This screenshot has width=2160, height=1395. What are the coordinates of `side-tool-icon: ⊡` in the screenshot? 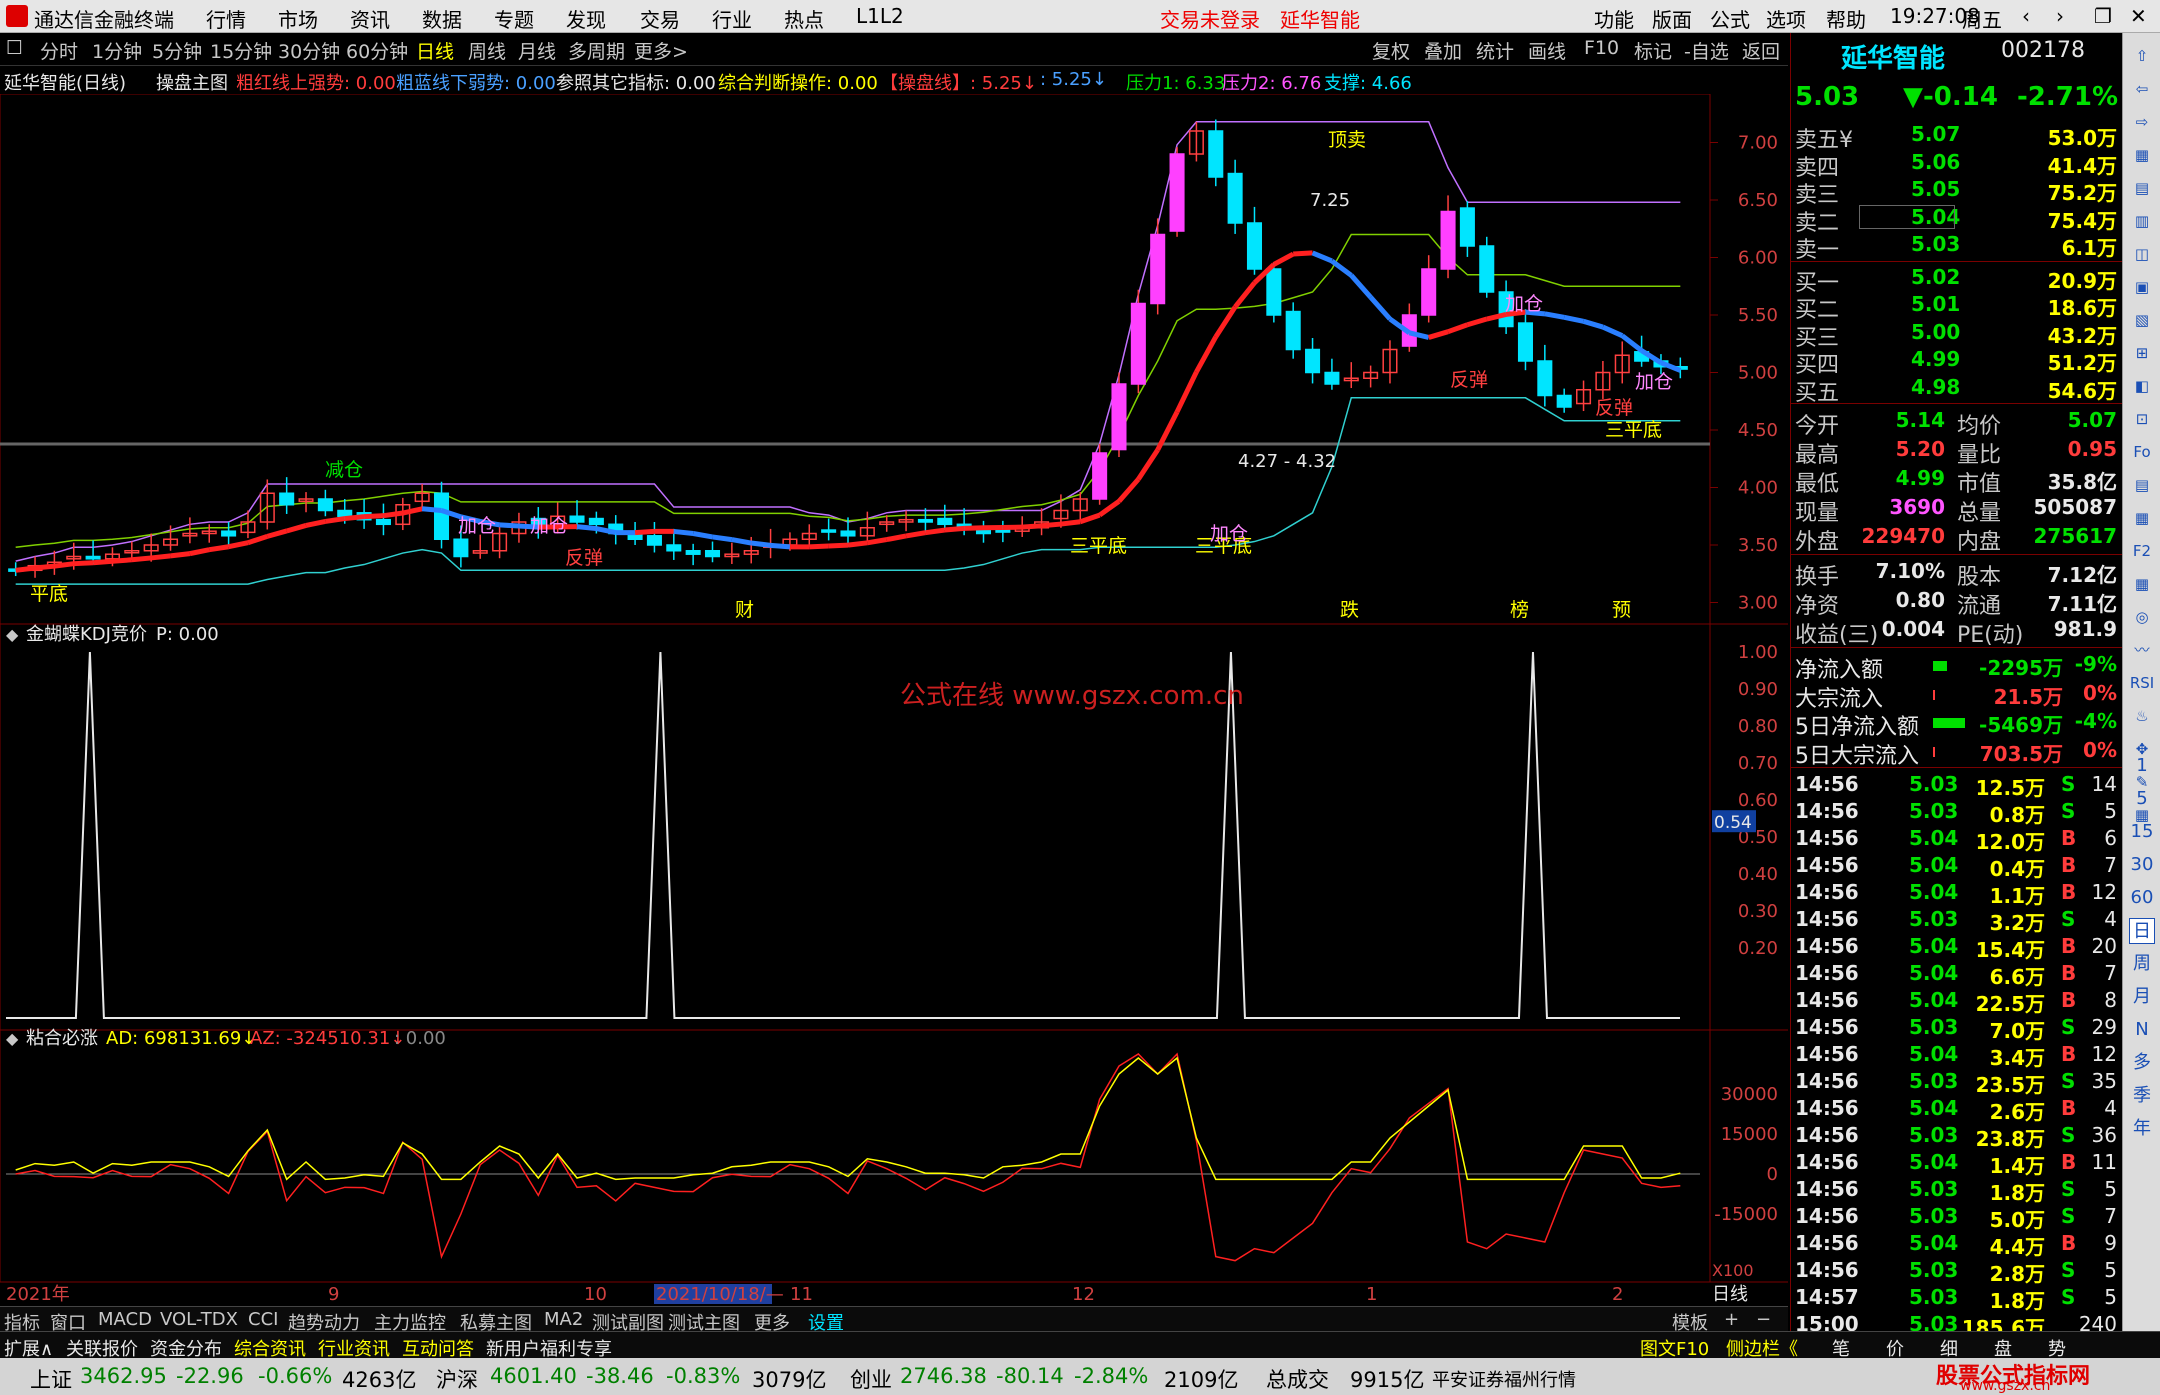 It's located at (2142, 419).